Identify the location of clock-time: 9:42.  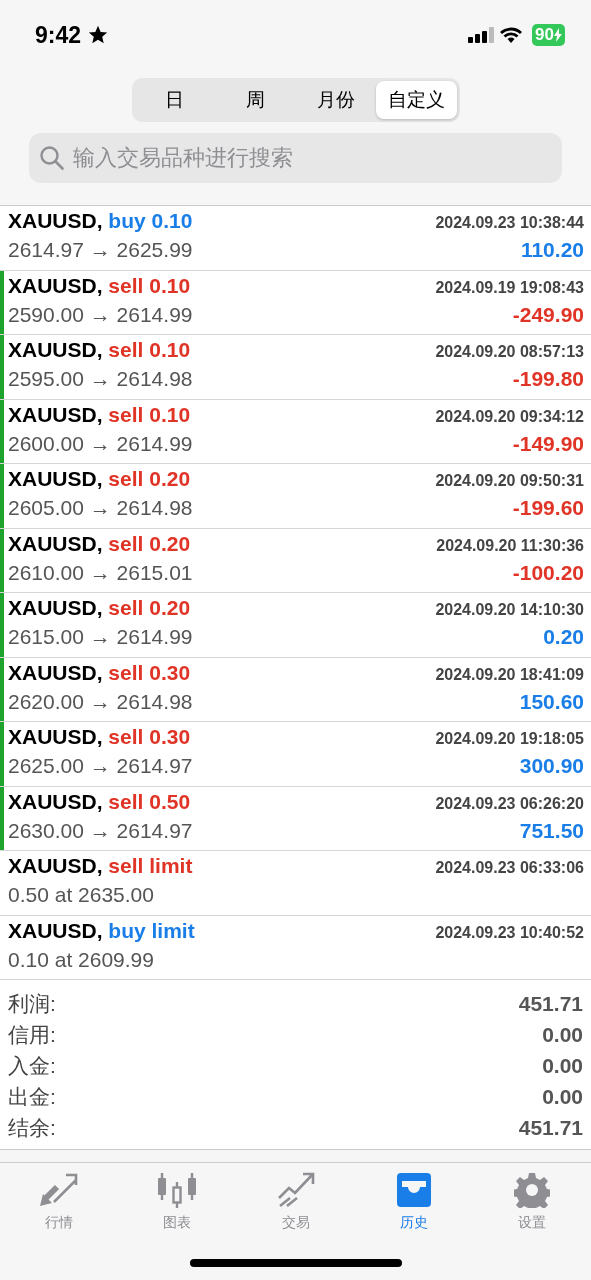
(58, 35).